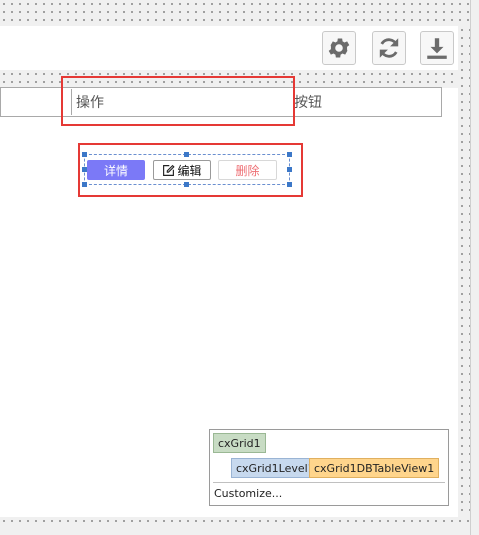 This screenshot has height=535, width=479. Describe the element at coordinates (329, 482) in the screenshot. I see `popup-divider` at that location.